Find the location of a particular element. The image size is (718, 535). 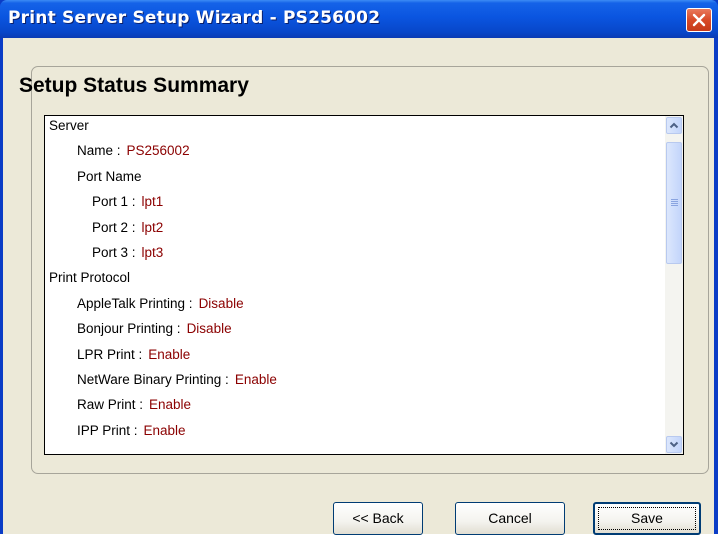

page-title: Setup Status Summary is located at coordinates (134, 85).